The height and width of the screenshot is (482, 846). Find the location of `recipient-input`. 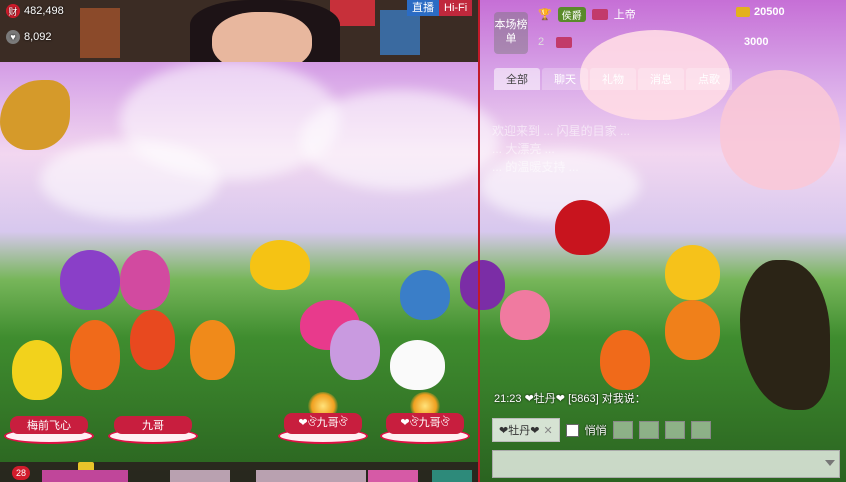

recipient-input is located at coordinates (311, 476).